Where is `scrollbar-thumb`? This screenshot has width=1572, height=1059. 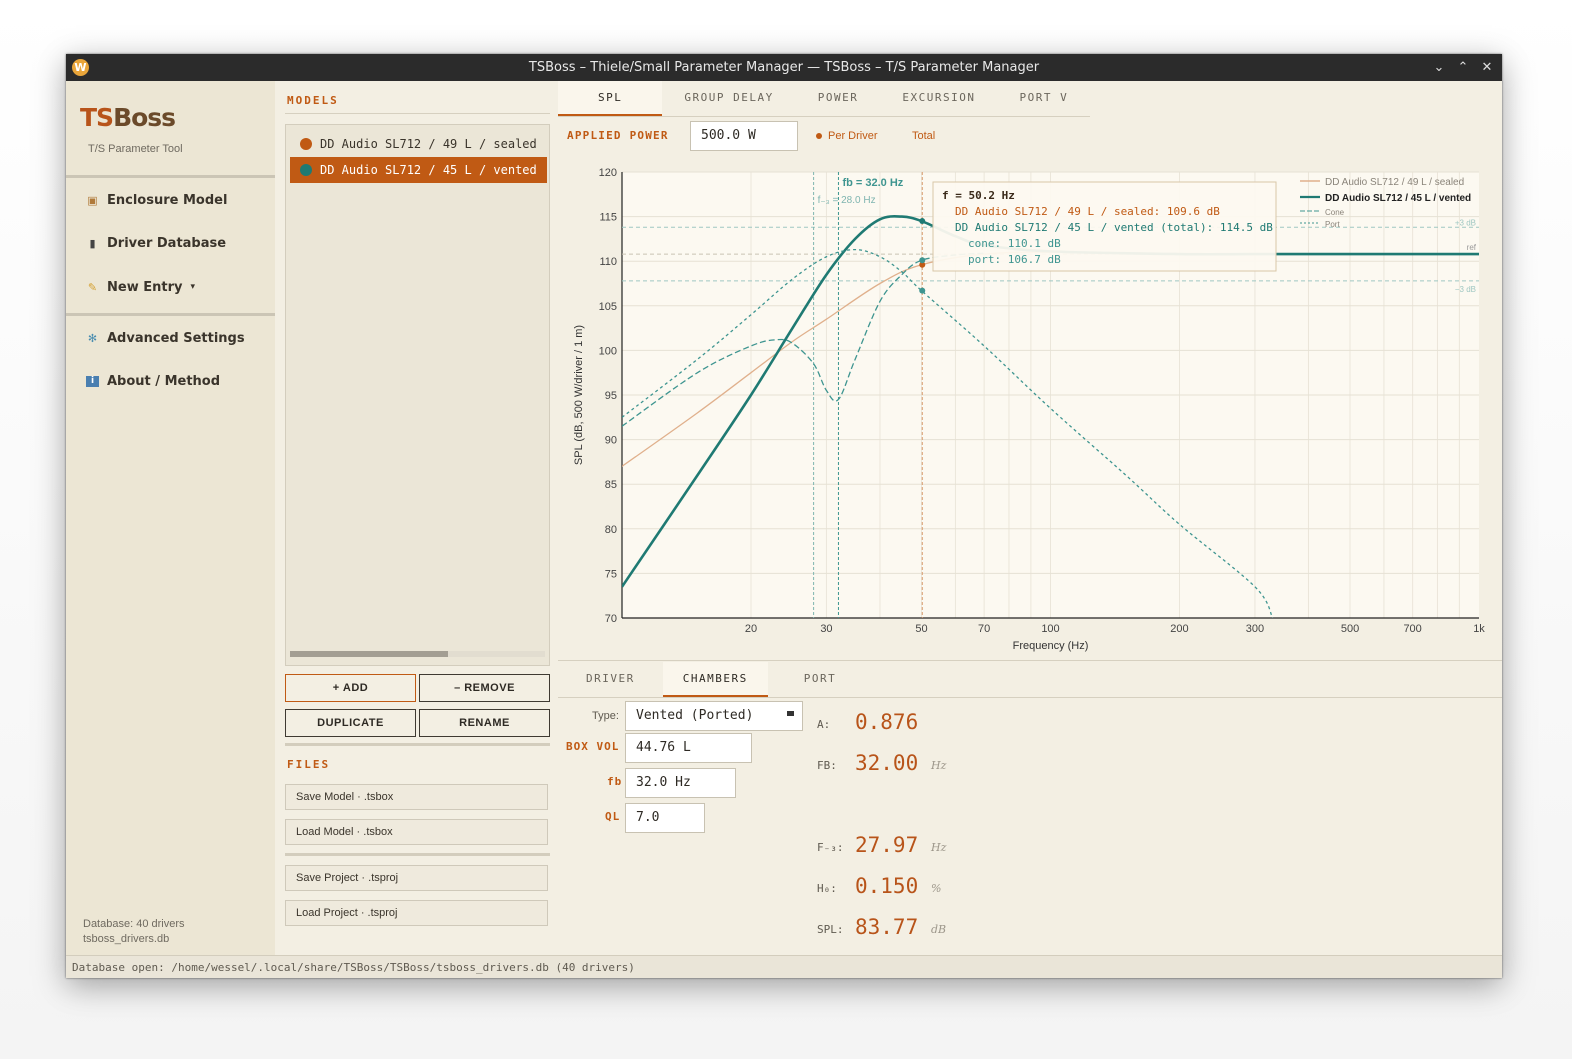 scrollbar-thumb is located at coordinates (369, 654).